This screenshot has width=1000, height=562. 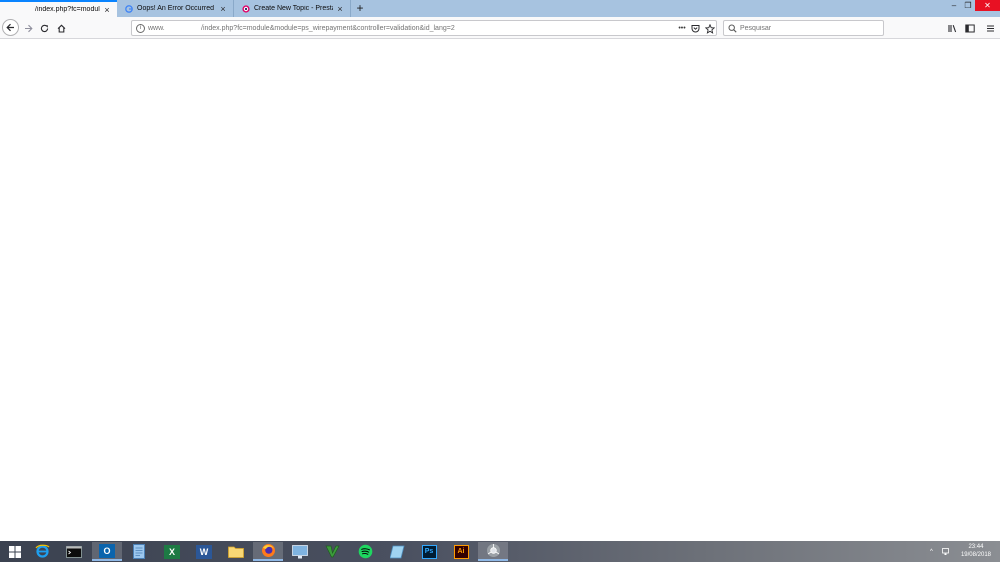 What do you see at coordinates (397, 551) in the screenshot?
I see `pen-tablet-icon` at bounding box center [397, 551].